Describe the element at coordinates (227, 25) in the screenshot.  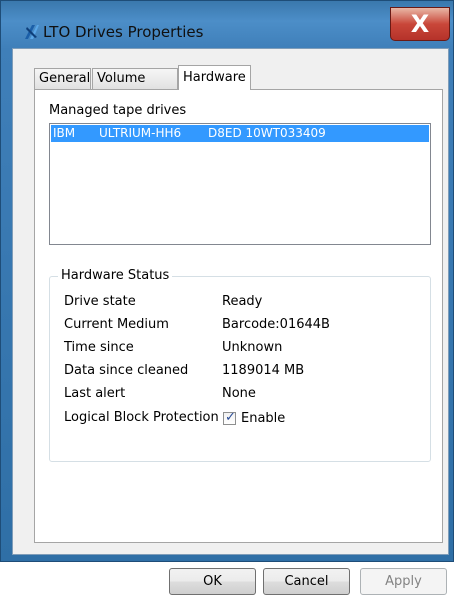
I see `title-bar: LTO Drives Properties X` at that location.